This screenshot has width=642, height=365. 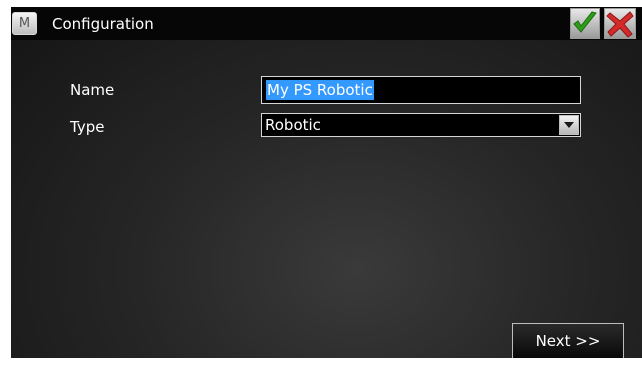 I want to click on type-select: Robotic, so click(x=421, y=125).